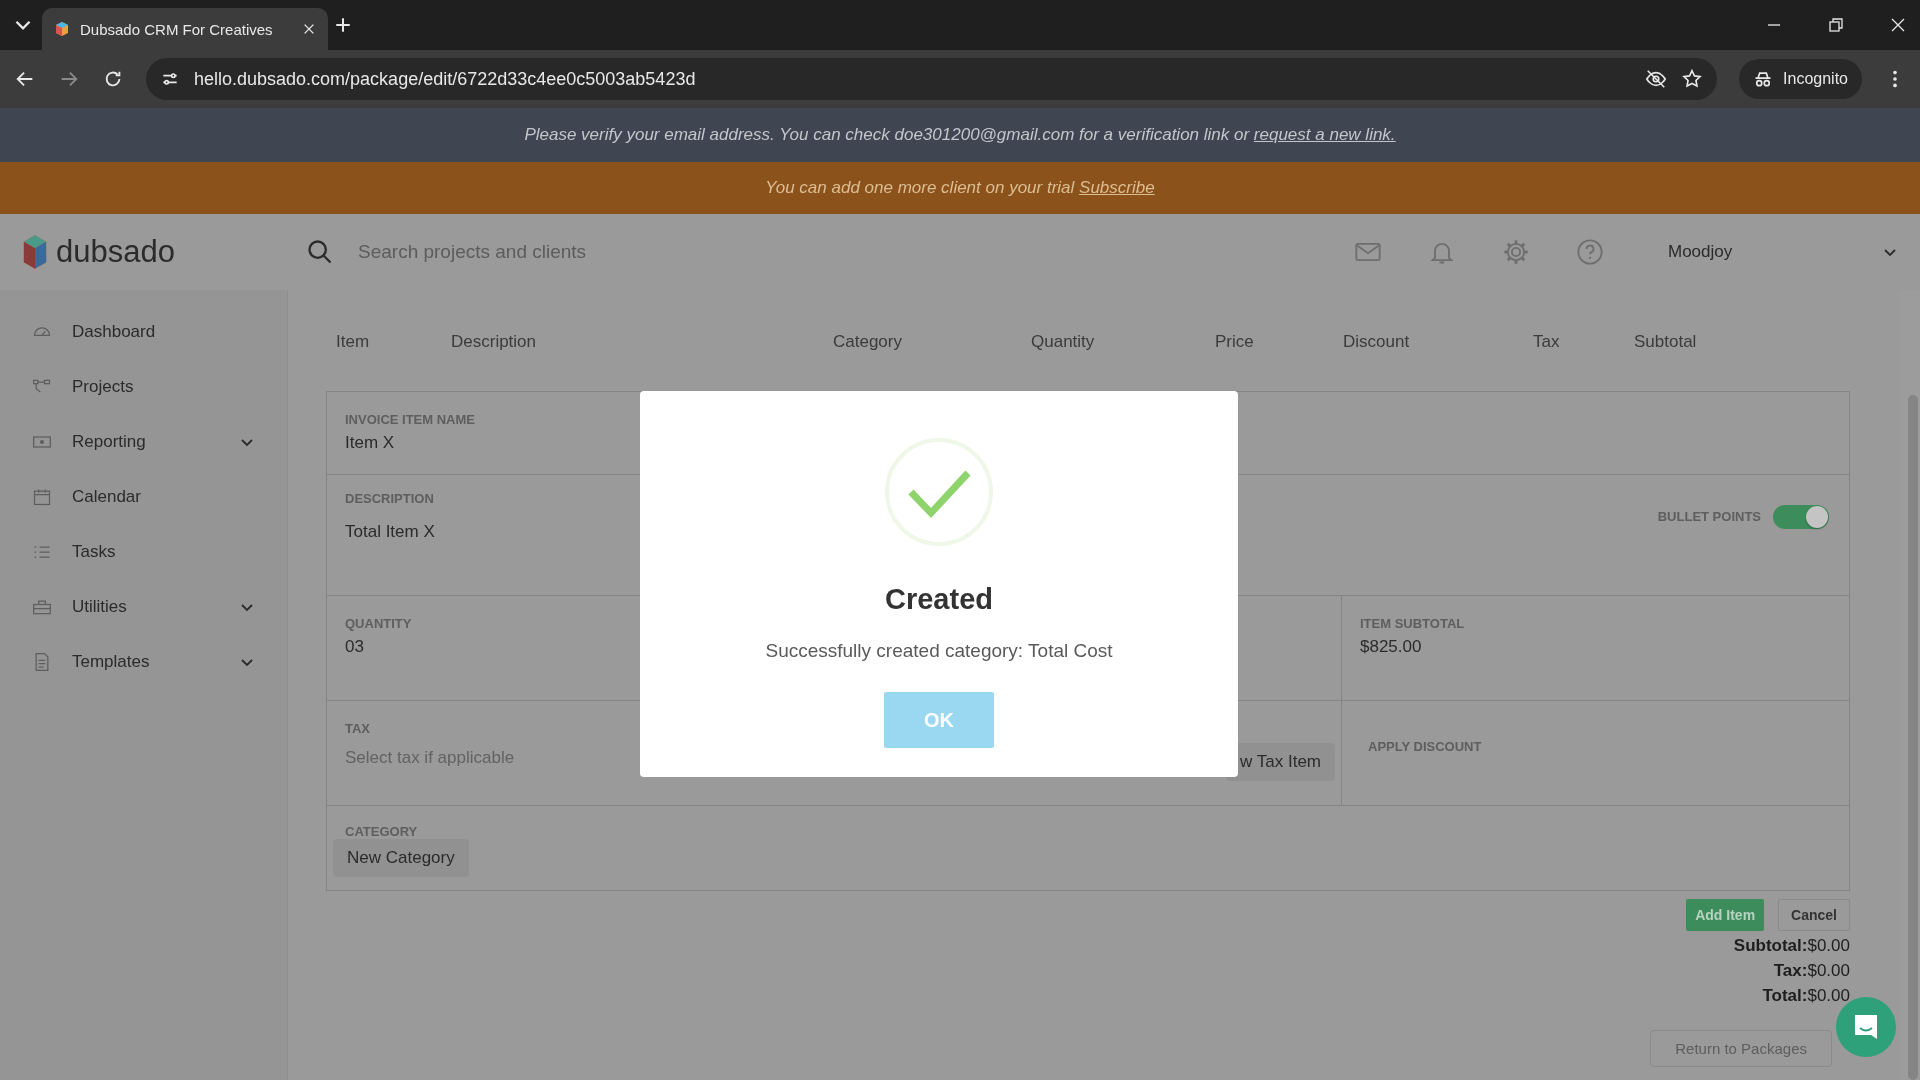 The image size is (1920, 1080). What do you see at coordinates (1377, 342) in the screenshot?
I see `column-header: Discount` at bounding box center [1377, 342].